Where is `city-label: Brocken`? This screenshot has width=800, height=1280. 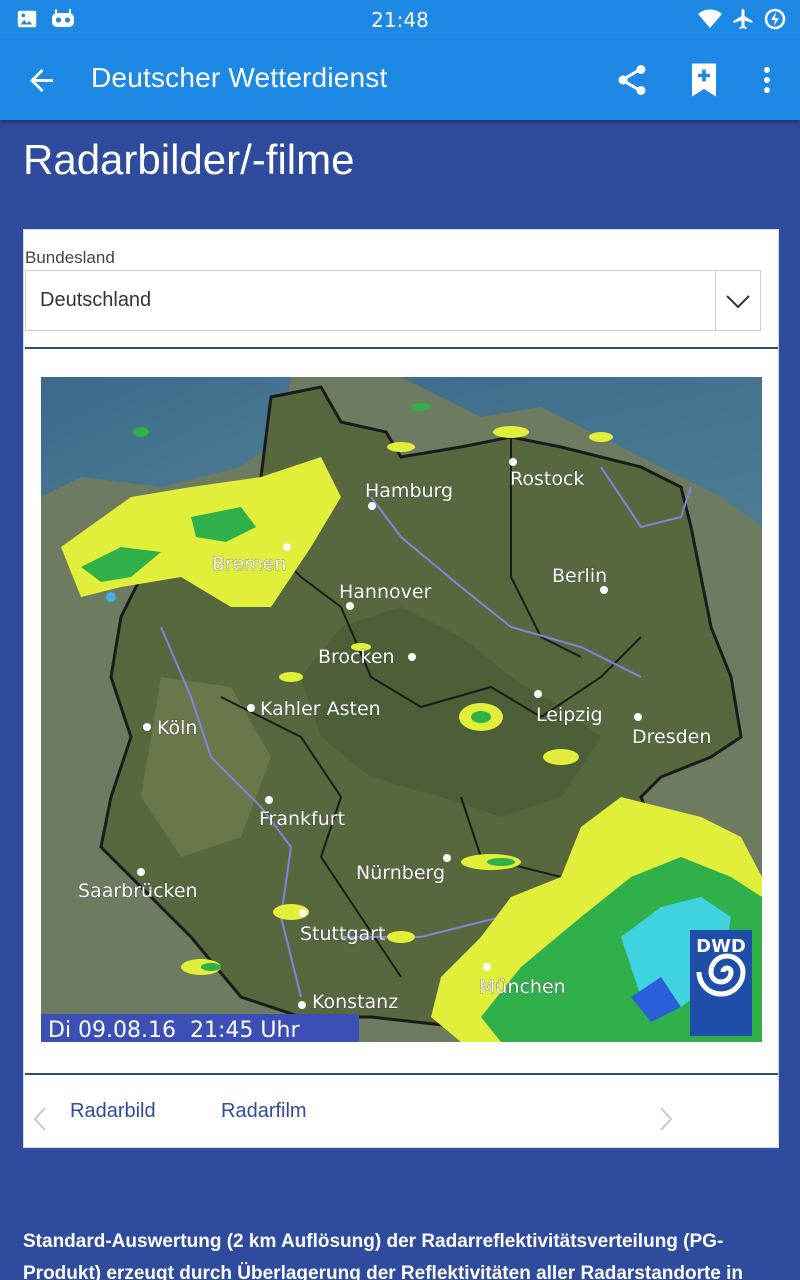 city-label: Brocken is located at coordinates (356, 657).